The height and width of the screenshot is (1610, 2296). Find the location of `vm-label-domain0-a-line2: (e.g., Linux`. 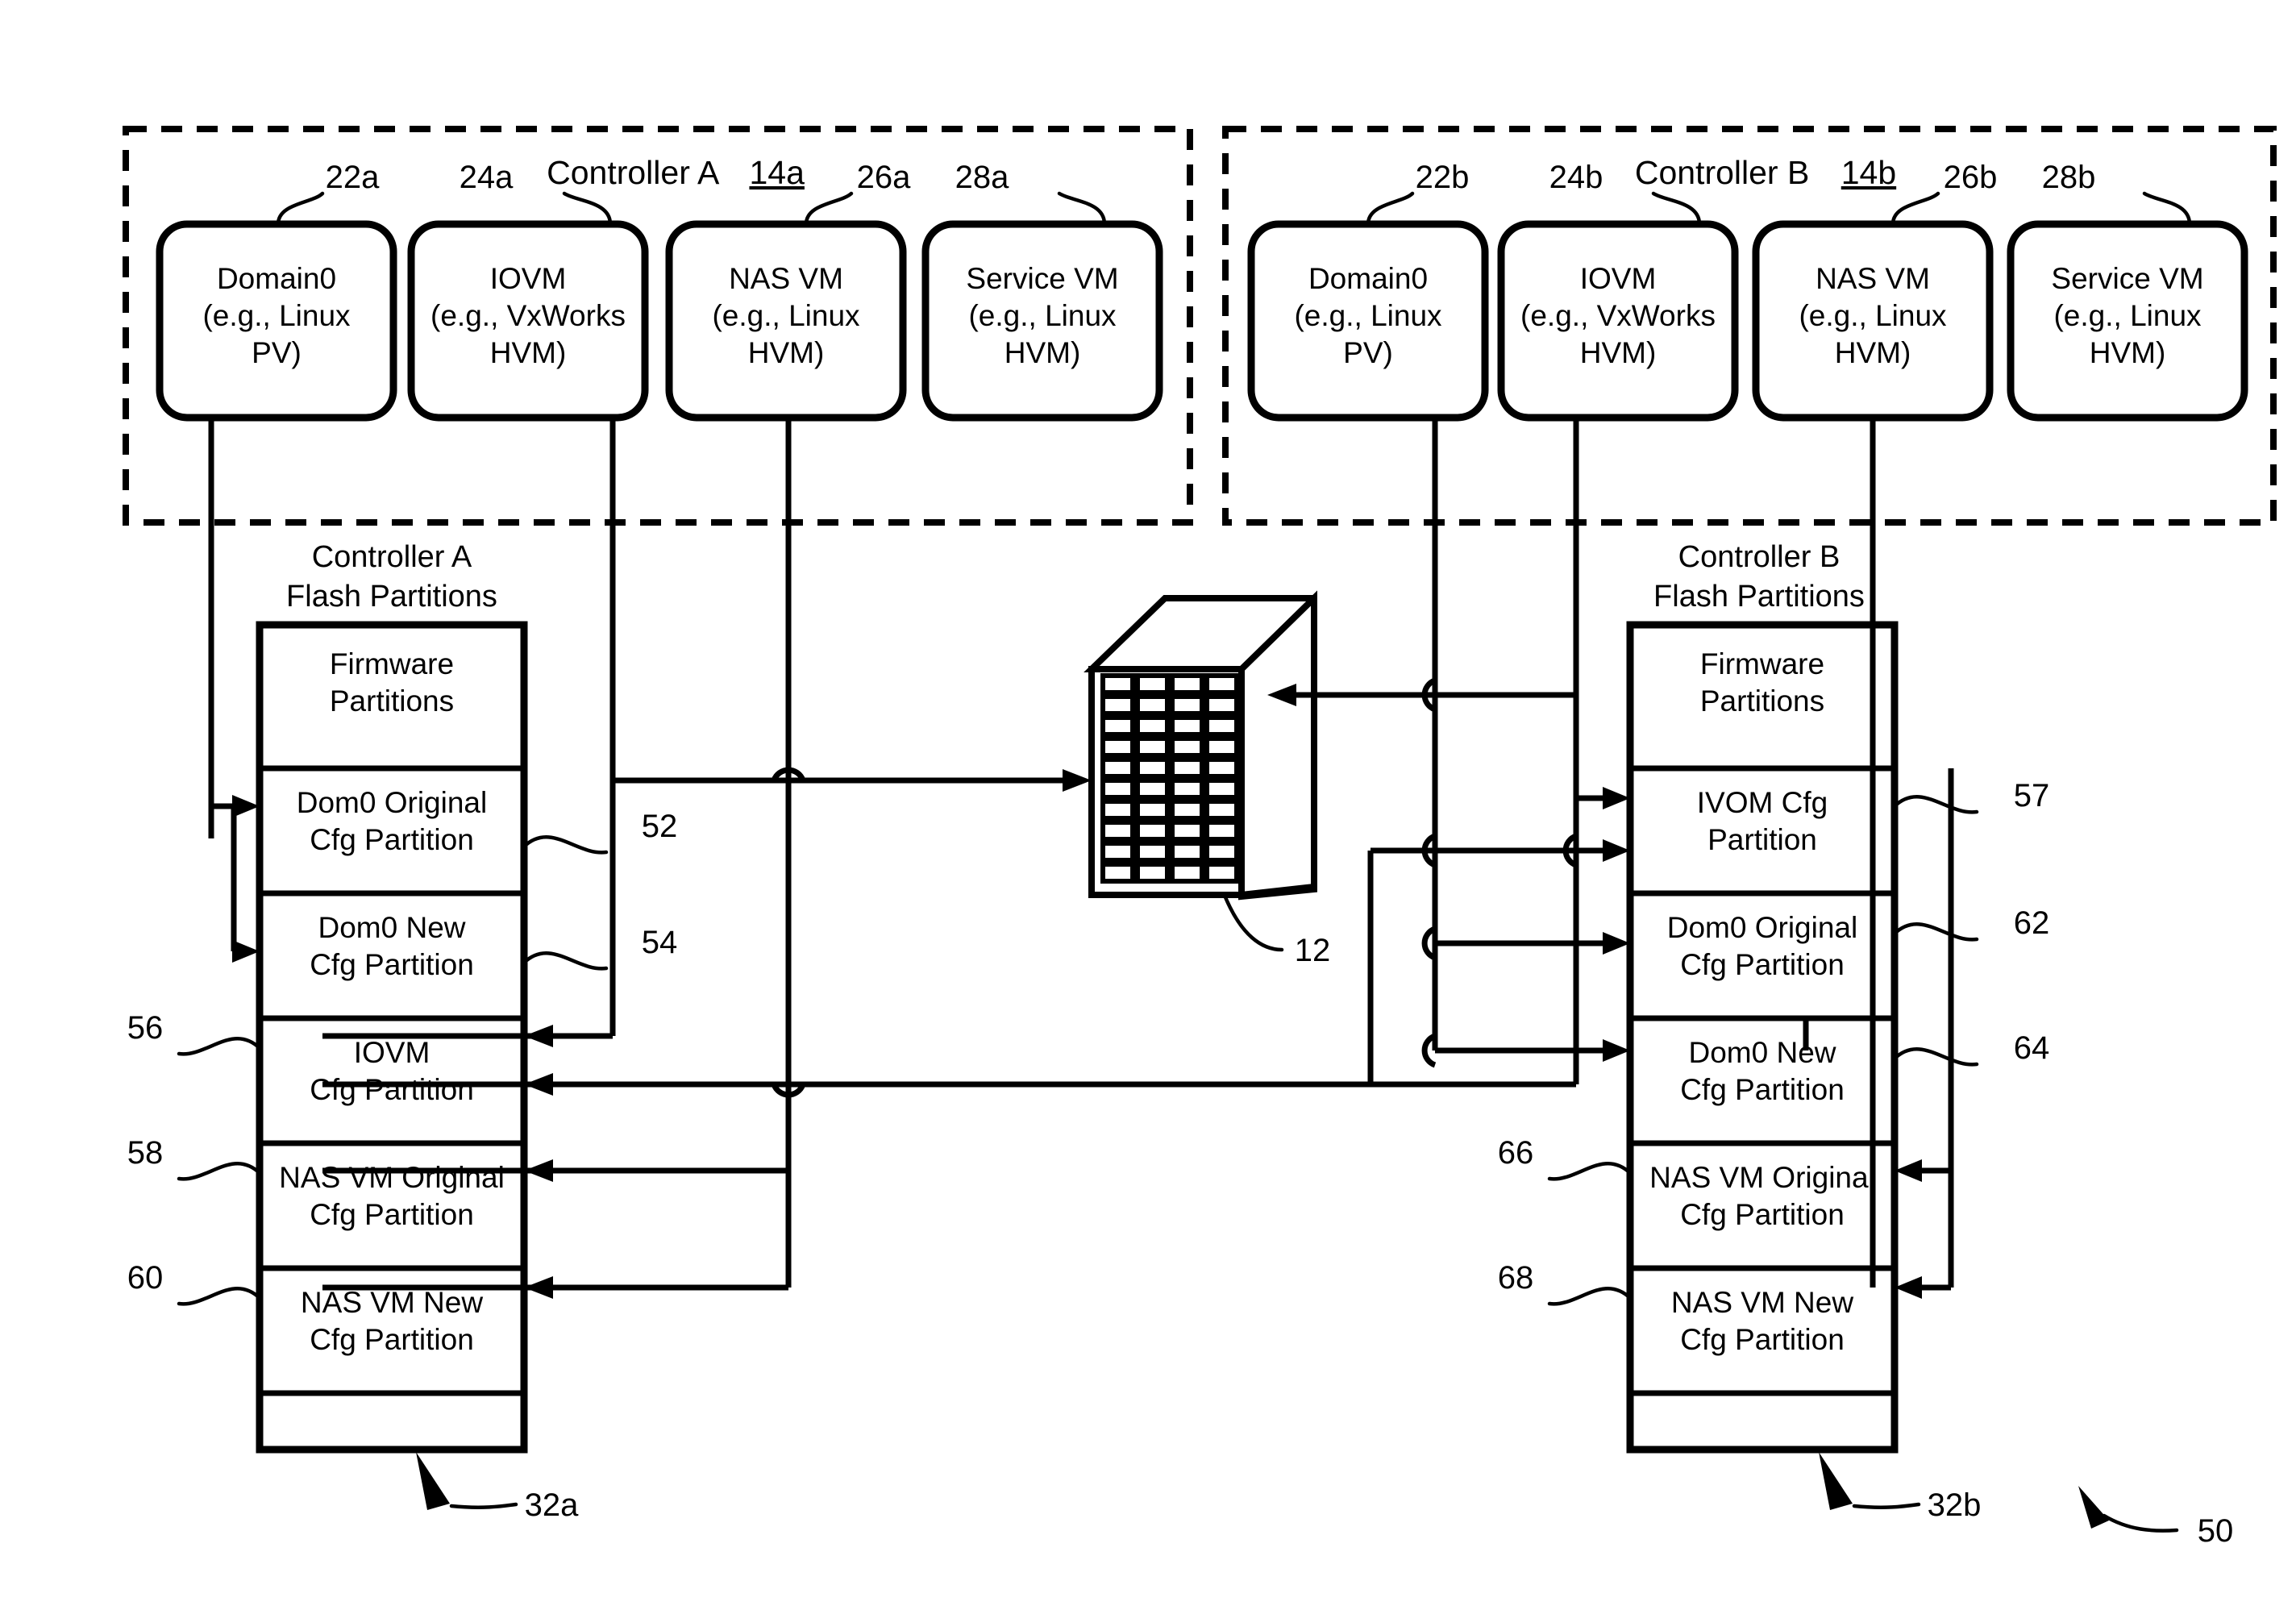

vm-label-domain0-a-line2: (e.g., Linux is located at coordinates (276, 315).